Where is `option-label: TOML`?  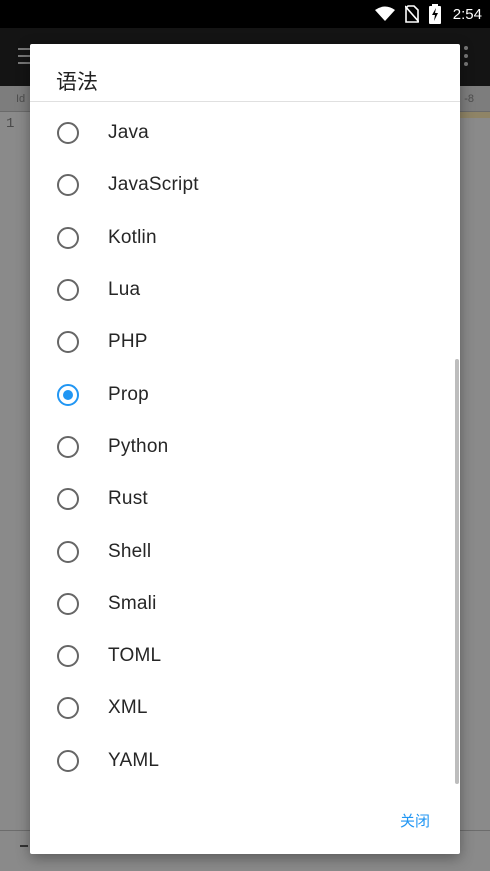 option-label: TOML is located at coordinates (135, 656).